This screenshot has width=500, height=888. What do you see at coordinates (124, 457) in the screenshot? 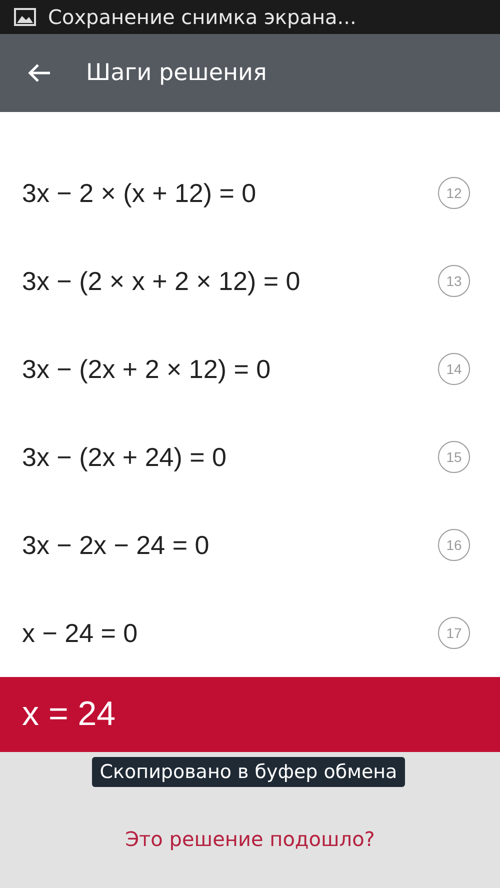
I see `equation-step: 3x − (2x + 24) = 0` at bounding box center [124, 457].